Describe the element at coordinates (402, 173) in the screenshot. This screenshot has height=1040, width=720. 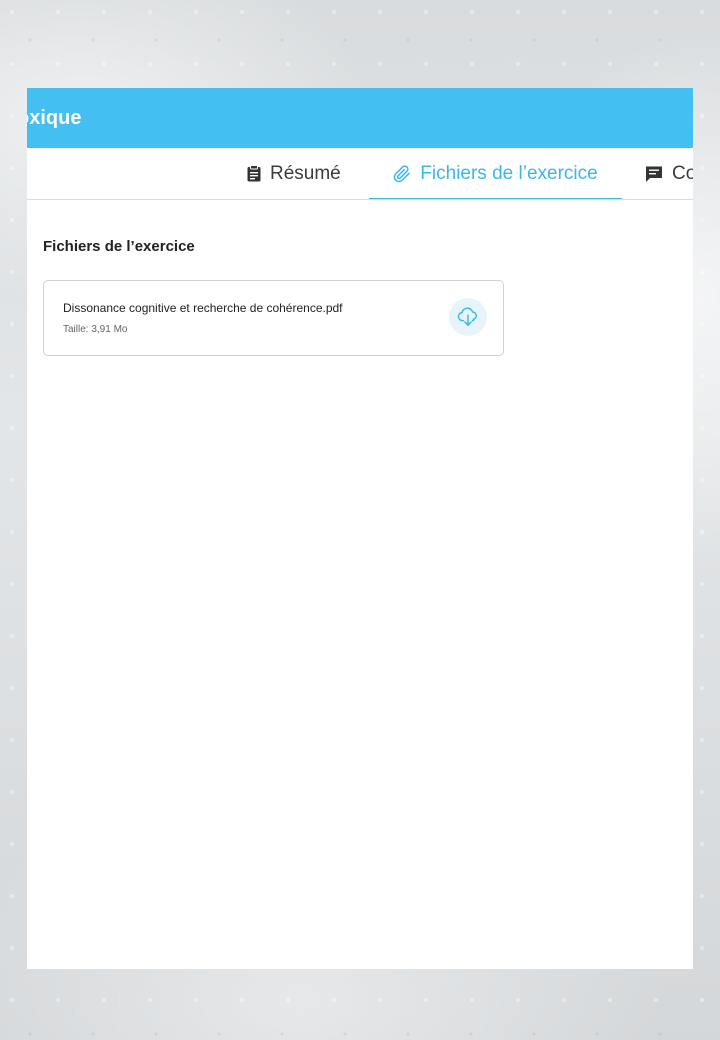
I see `paperclip-icon` at that location.